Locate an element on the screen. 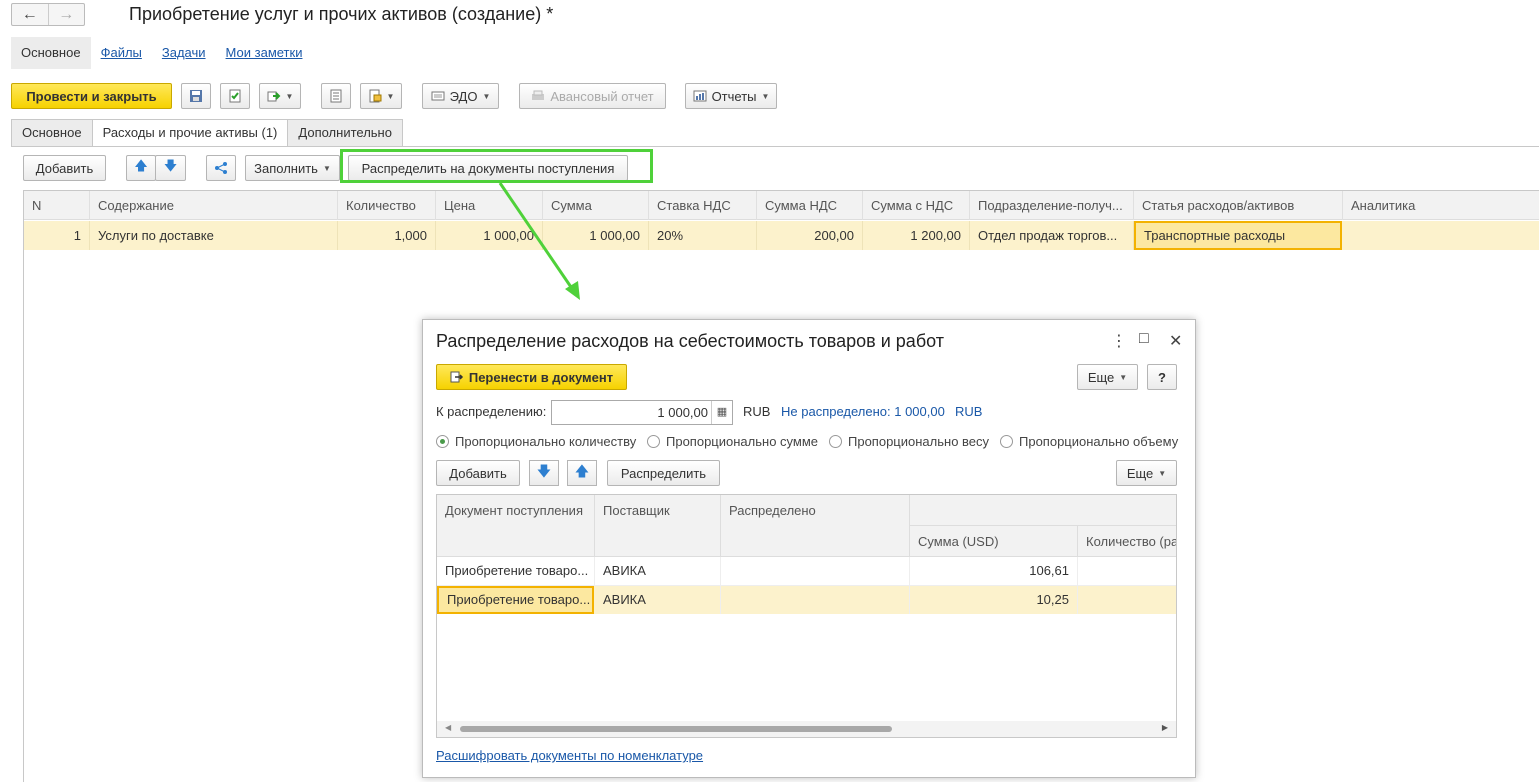  decode-by-nomenclature-link: Расшифровать документы по номенклатуре is located at coordinates (569, 755).